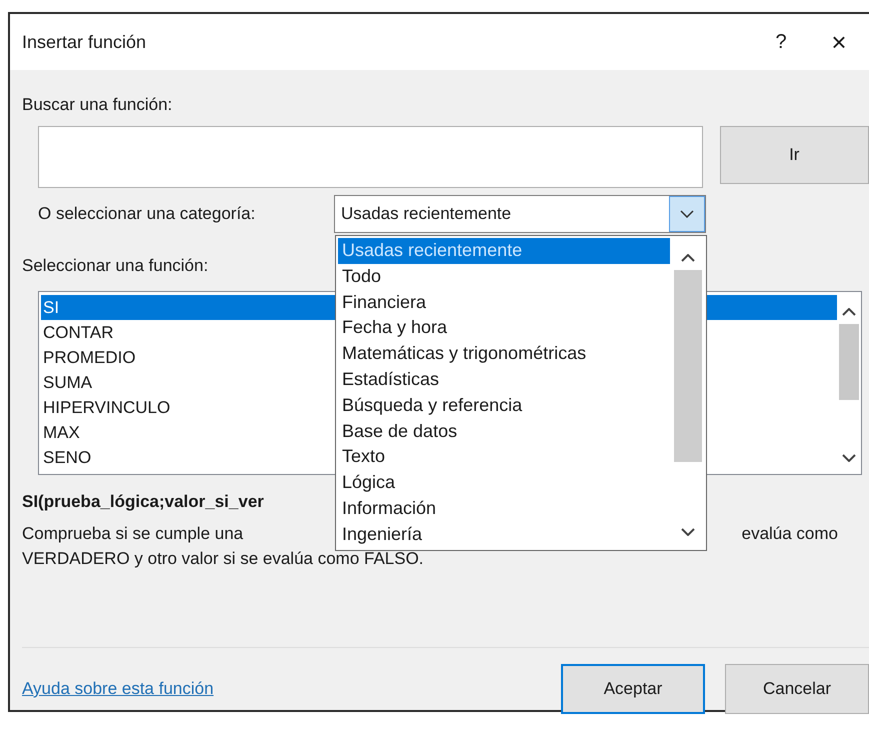 The height and width of the screenshot is (732, 869). What do you see at coordinates (133, 533) in the screenshot?
I see `description-text: Comprueba si se cumple una` at bounding box center [133, 533].